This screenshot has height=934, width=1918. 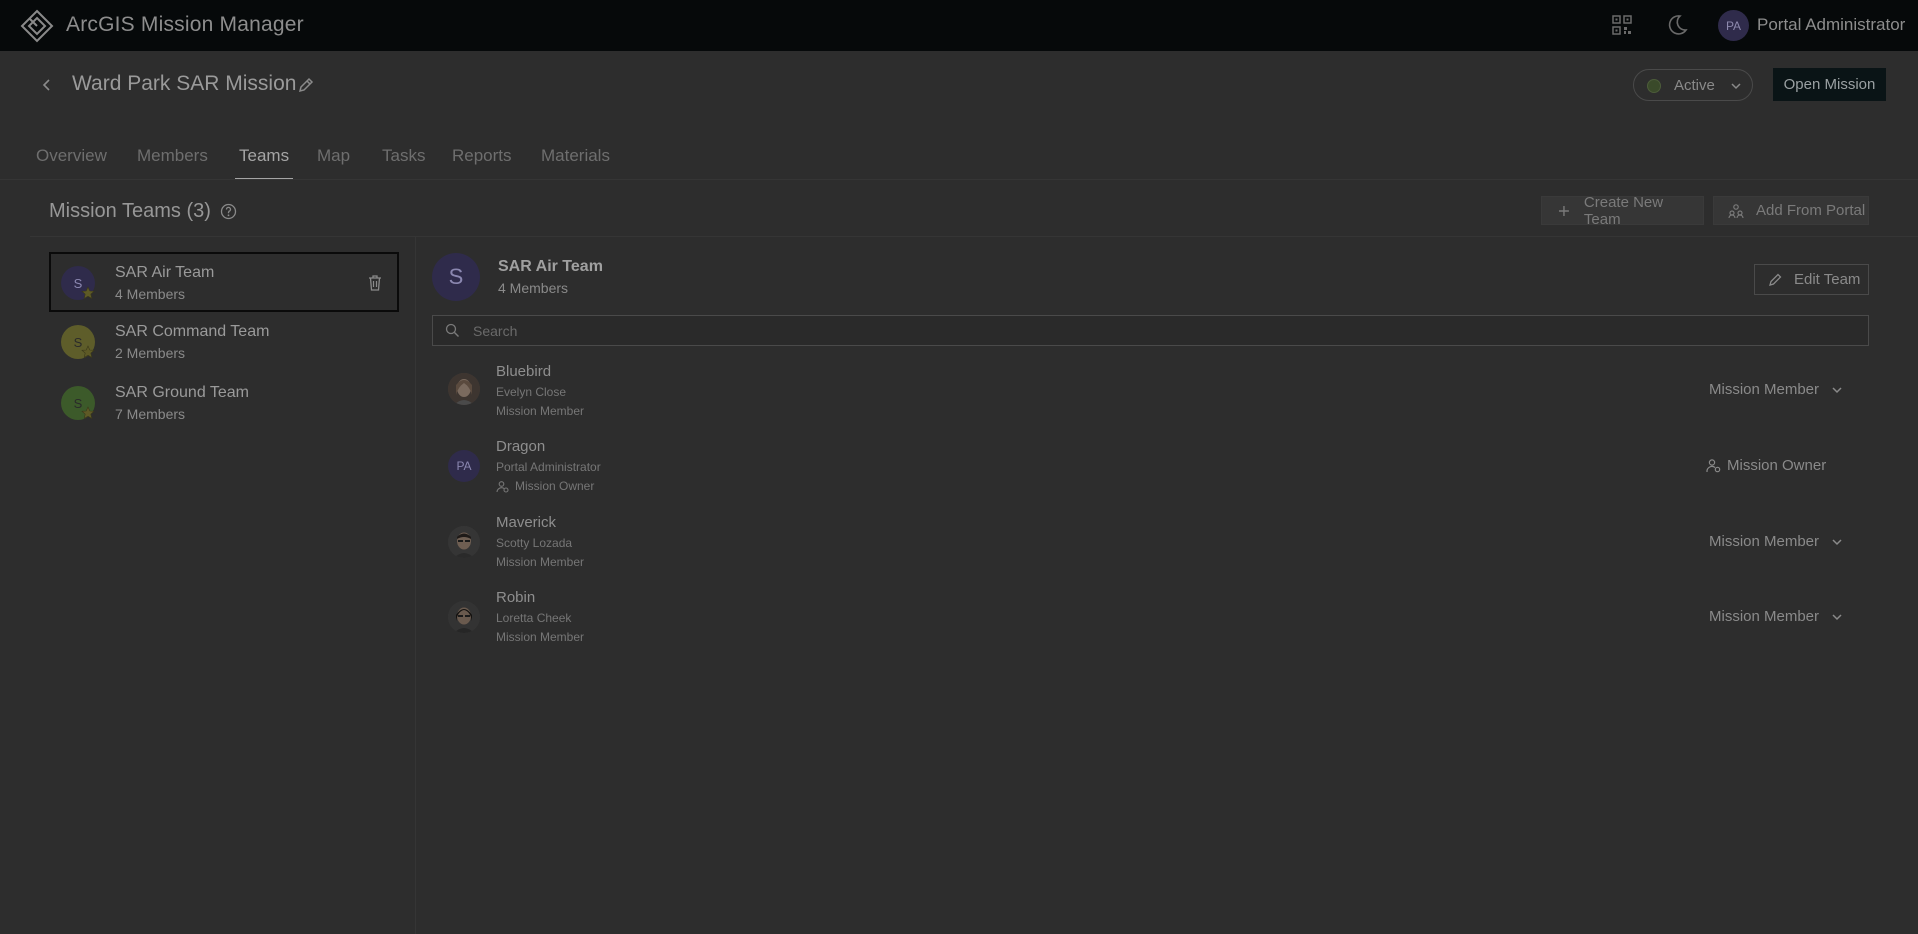 I want to click on create-new-team-button: Create New Team, so click(x=1622, y=210).